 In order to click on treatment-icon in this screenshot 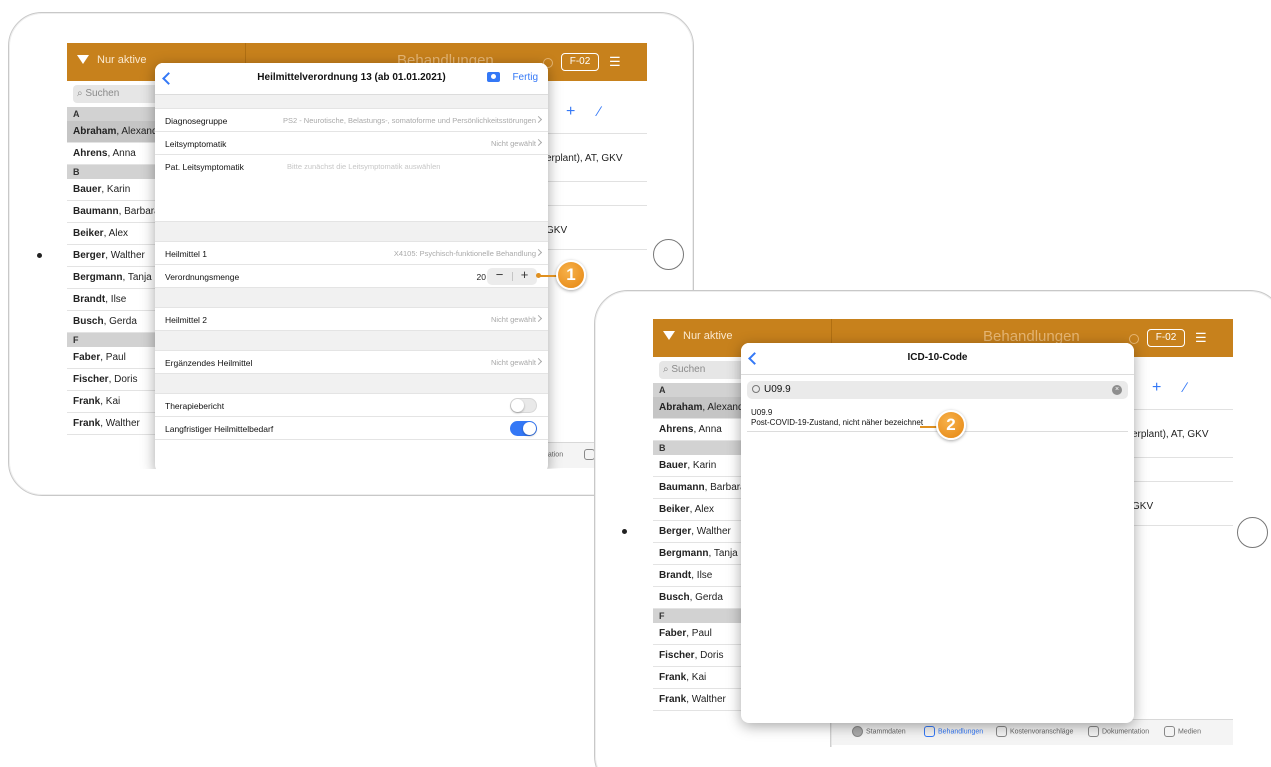, I will do `click(929, 731)`.